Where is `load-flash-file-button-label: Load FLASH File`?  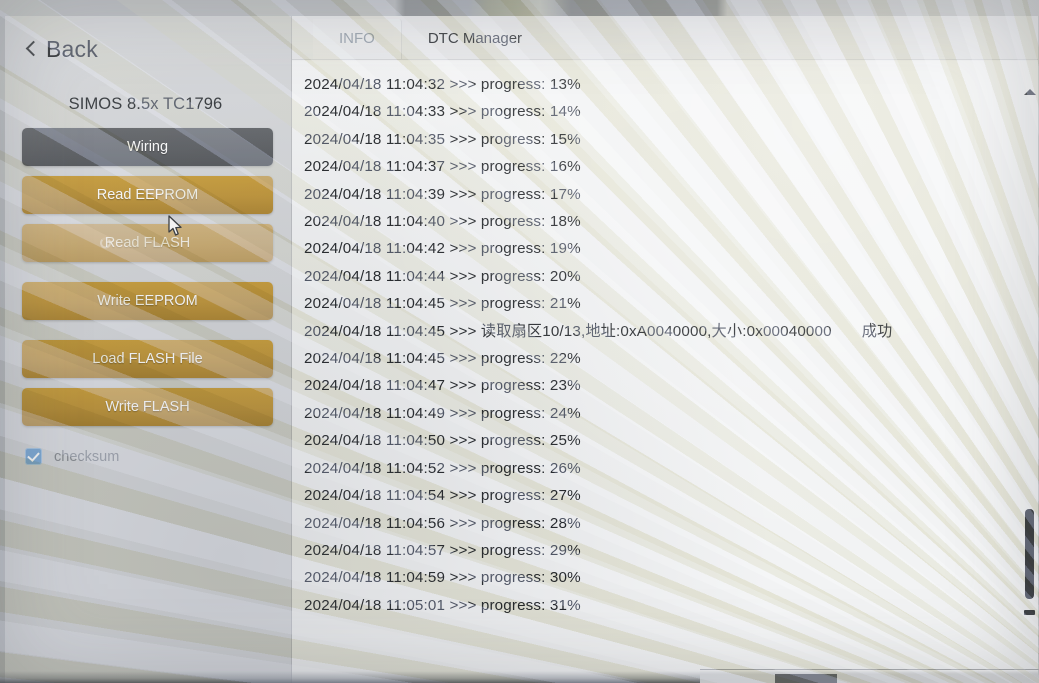
load-flash-file-button-label: Load FLASH File is located at coordinates (147, 359).